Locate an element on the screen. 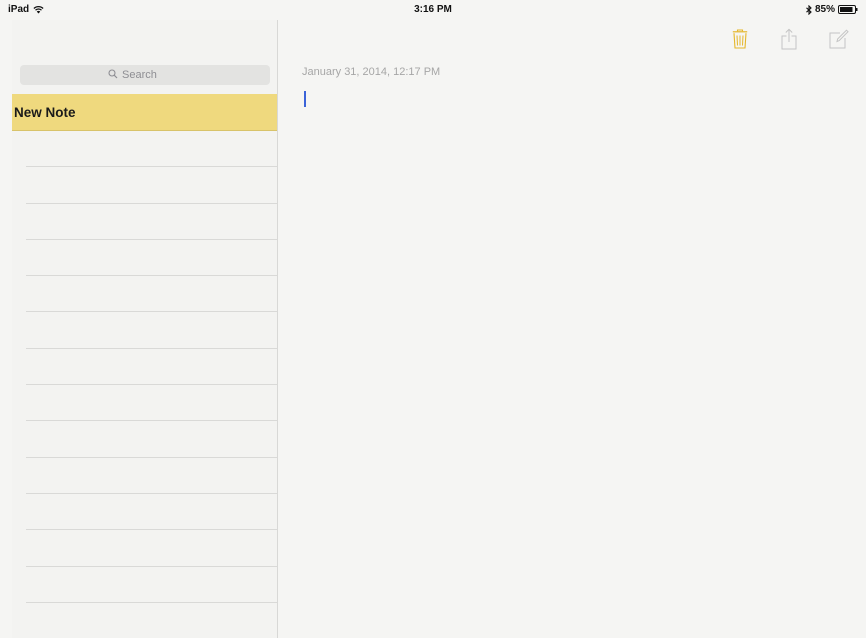  compose-button is located at coordinates (839, 41).